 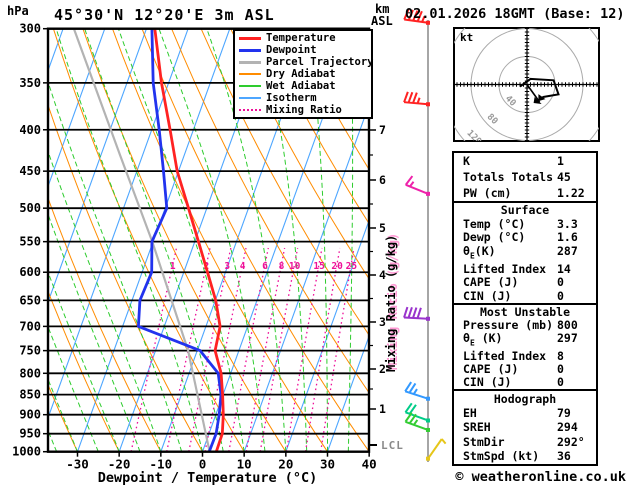 I want to click on mixing-ratio-value: 1, so click(x=173, y=266).